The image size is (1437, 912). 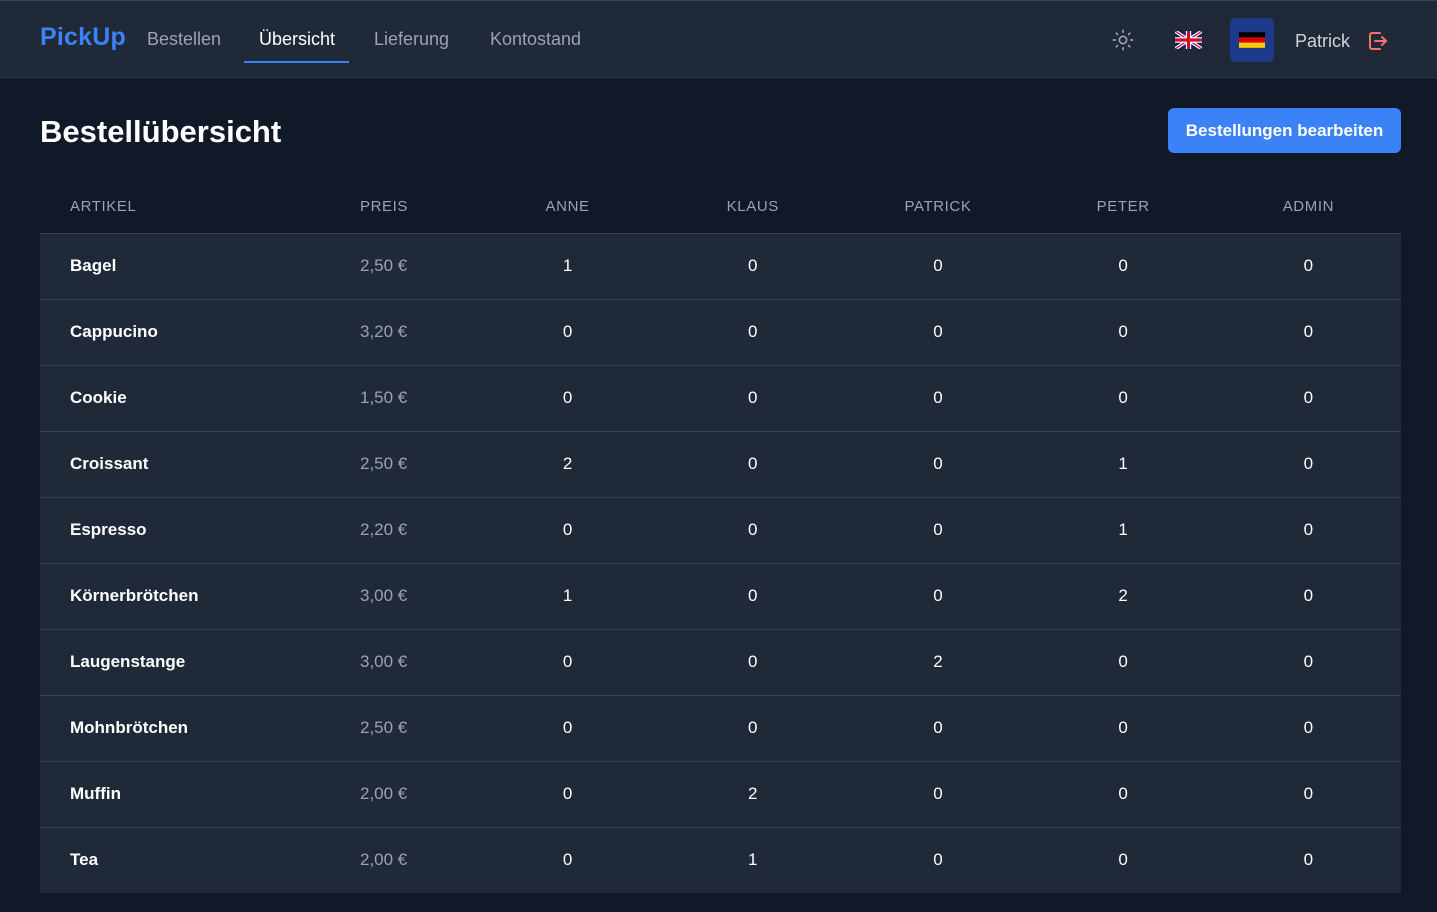 I want to click on column-header-peter: PETER, so click(x=1123, y=207).